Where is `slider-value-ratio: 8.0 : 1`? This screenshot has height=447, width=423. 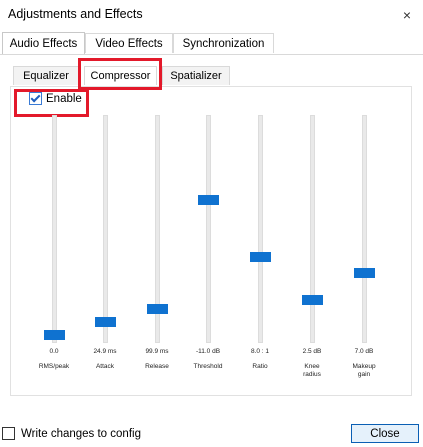 slider-value-ratio: 8.0 : 1 is located at coordinates (260, 351).